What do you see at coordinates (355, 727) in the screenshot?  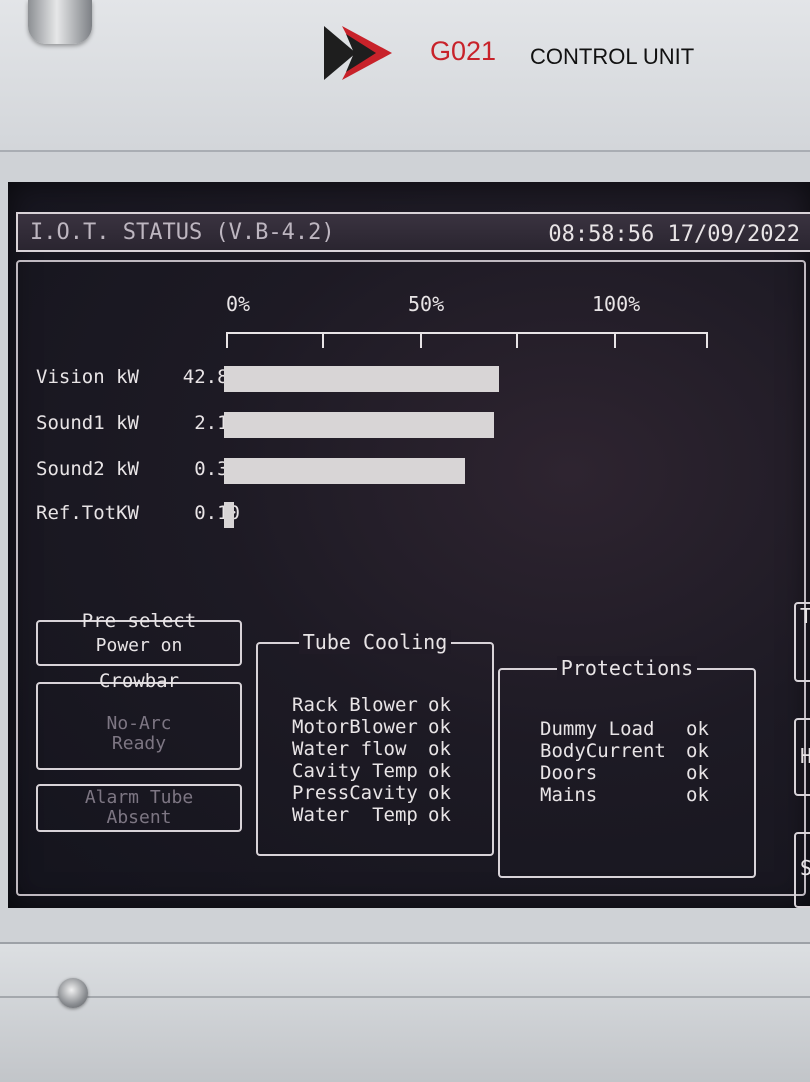 I see `status-label: MotorBlower` at bounding box center [355, 727].